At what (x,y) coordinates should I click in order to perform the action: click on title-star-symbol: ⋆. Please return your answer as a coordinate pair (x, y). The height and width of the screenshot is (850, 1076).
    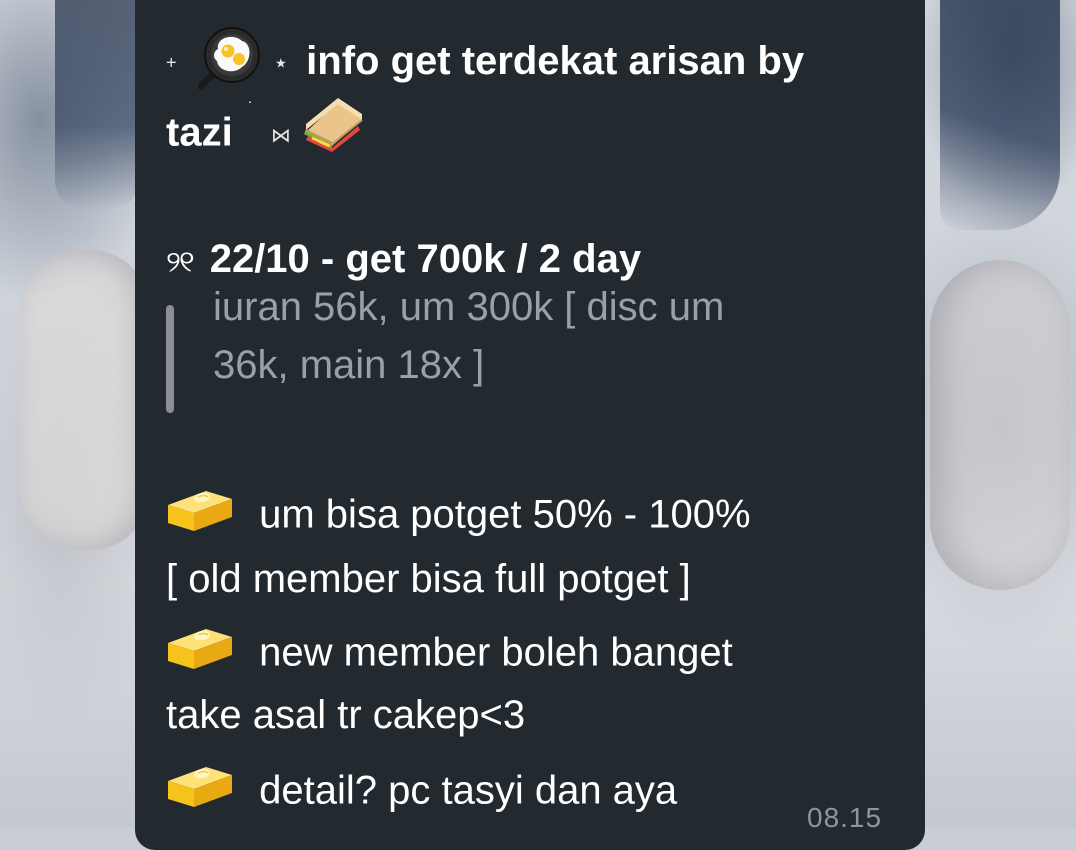
    Looking at the image, I should click on (281, 62).